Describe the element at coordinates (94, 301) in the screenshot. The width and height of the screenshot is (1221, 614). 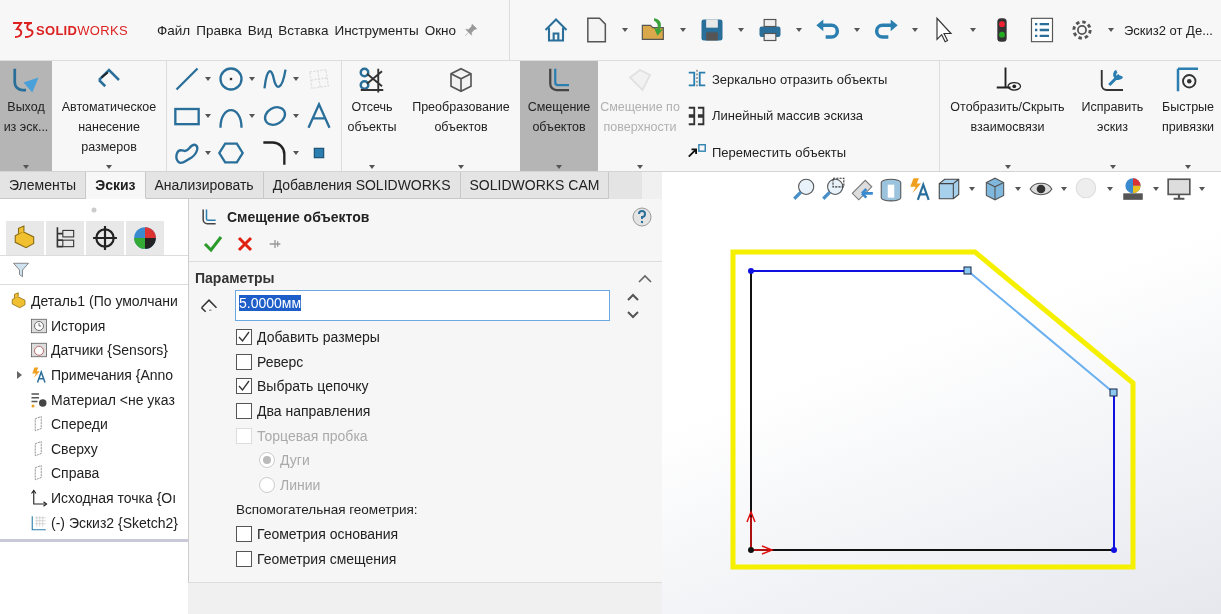
I see `tree-item: Деталь1 (По умолчани` at that location.